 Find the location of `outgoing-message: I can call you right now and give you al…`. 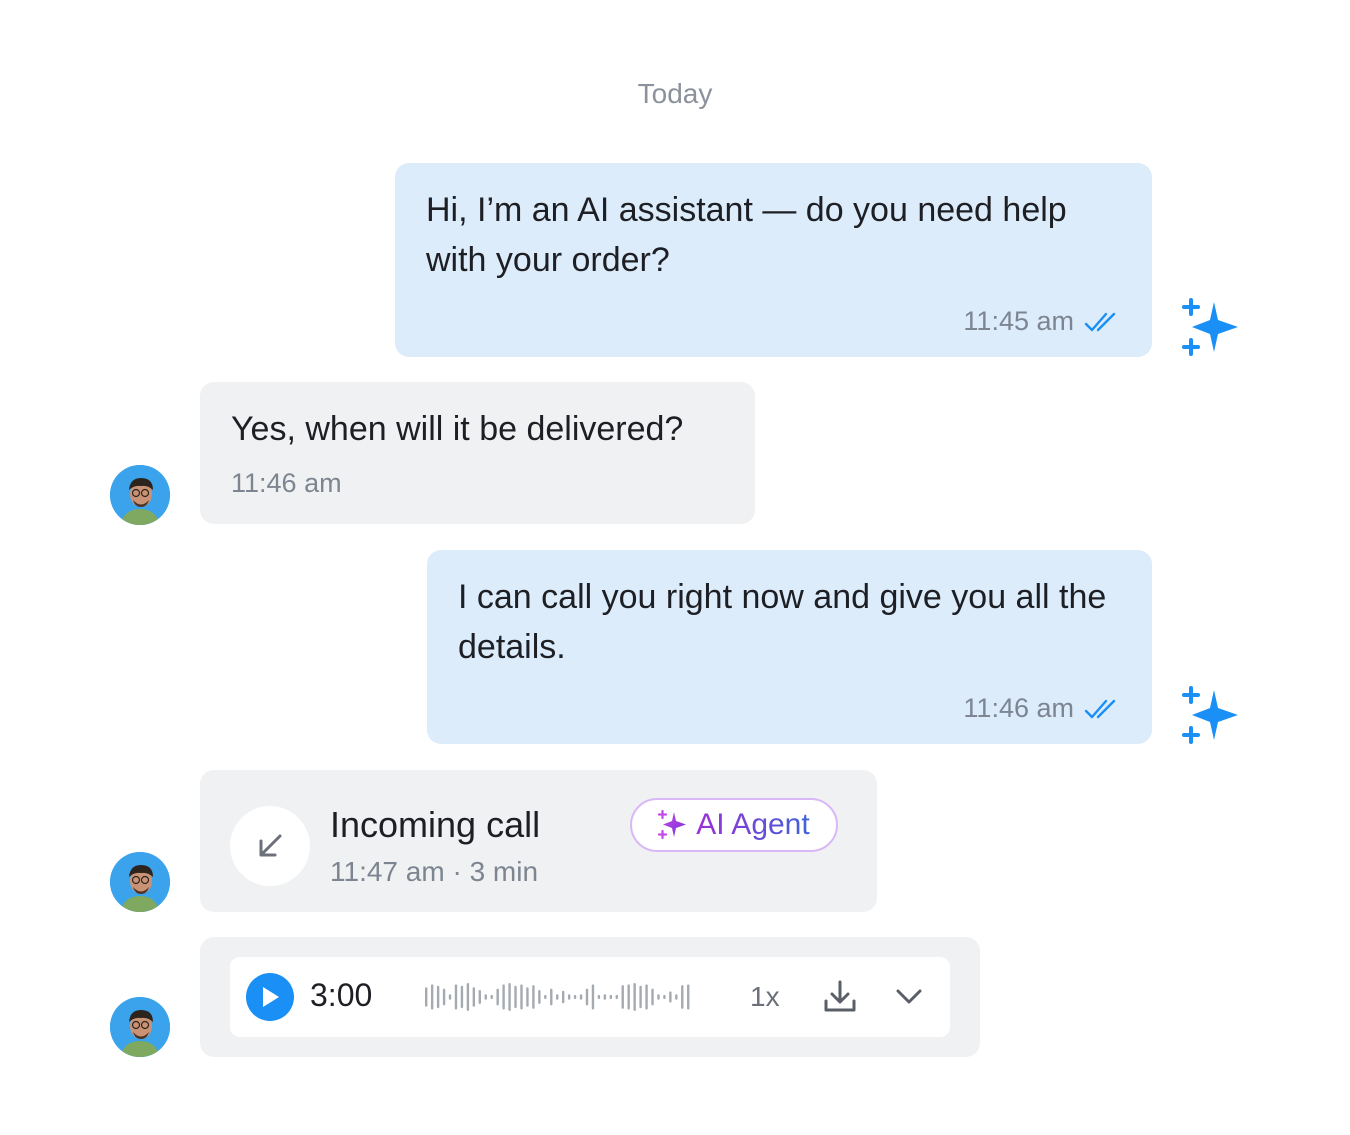

outgoing-message: I can call you right now and give you al… is located at coordinates (789, 647).